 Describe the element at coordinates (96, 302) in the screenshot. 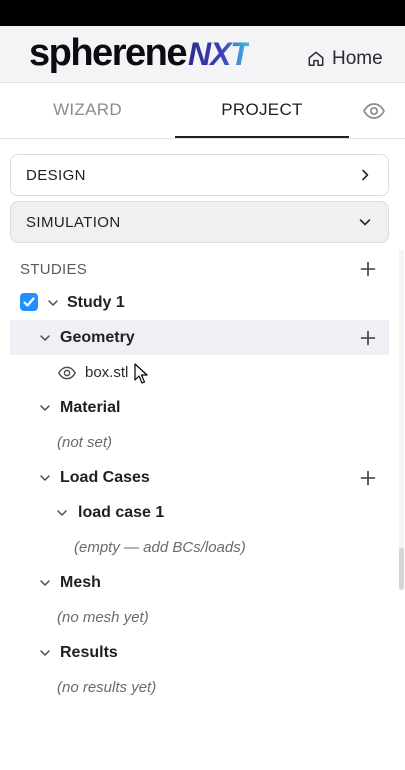

I see `study-name: Study 1` at that location.